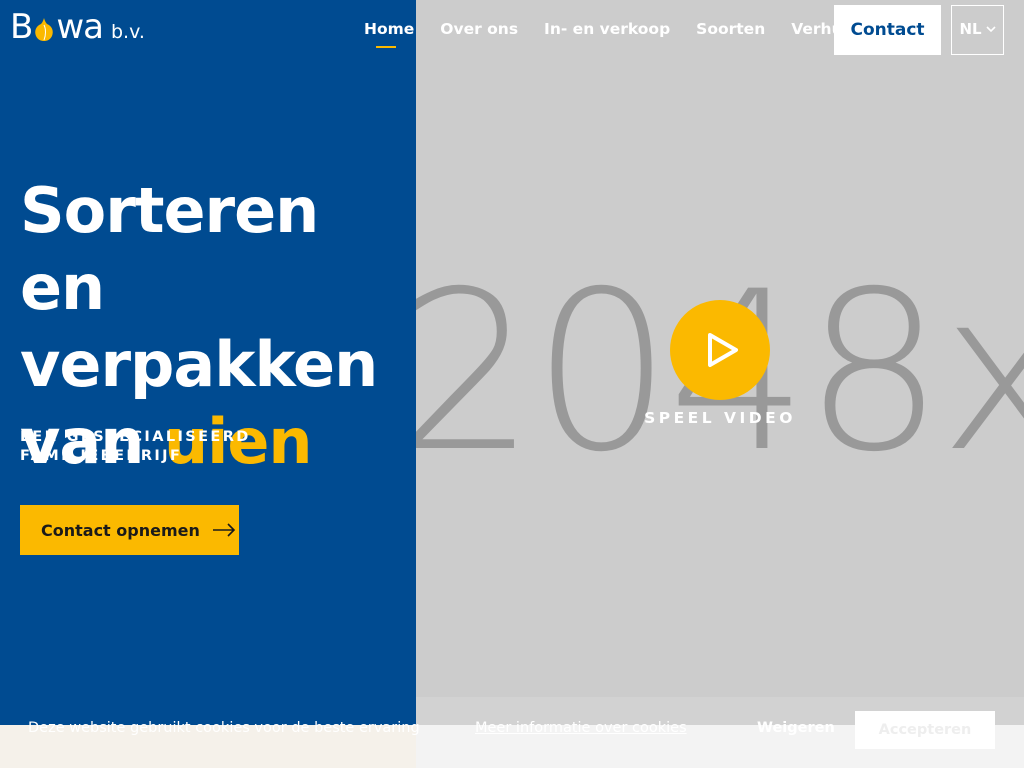 The image size is (1024, 768). I want to click on nav-item-soorten: Soorten, so click(730, 29).